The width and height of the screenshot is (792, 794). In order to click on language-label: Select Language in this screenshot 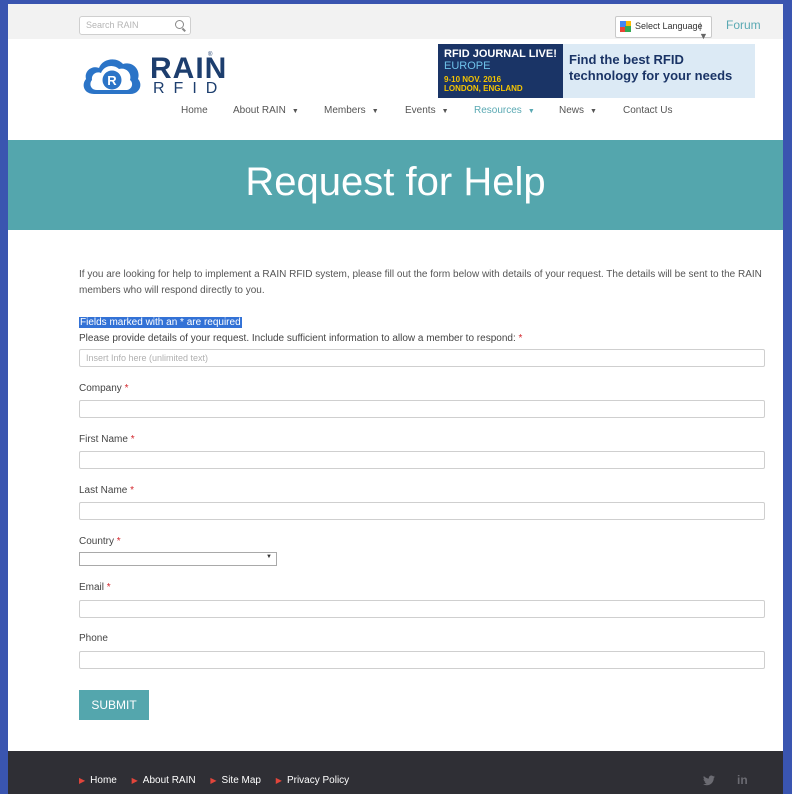, I will do `click(669, 26)`.